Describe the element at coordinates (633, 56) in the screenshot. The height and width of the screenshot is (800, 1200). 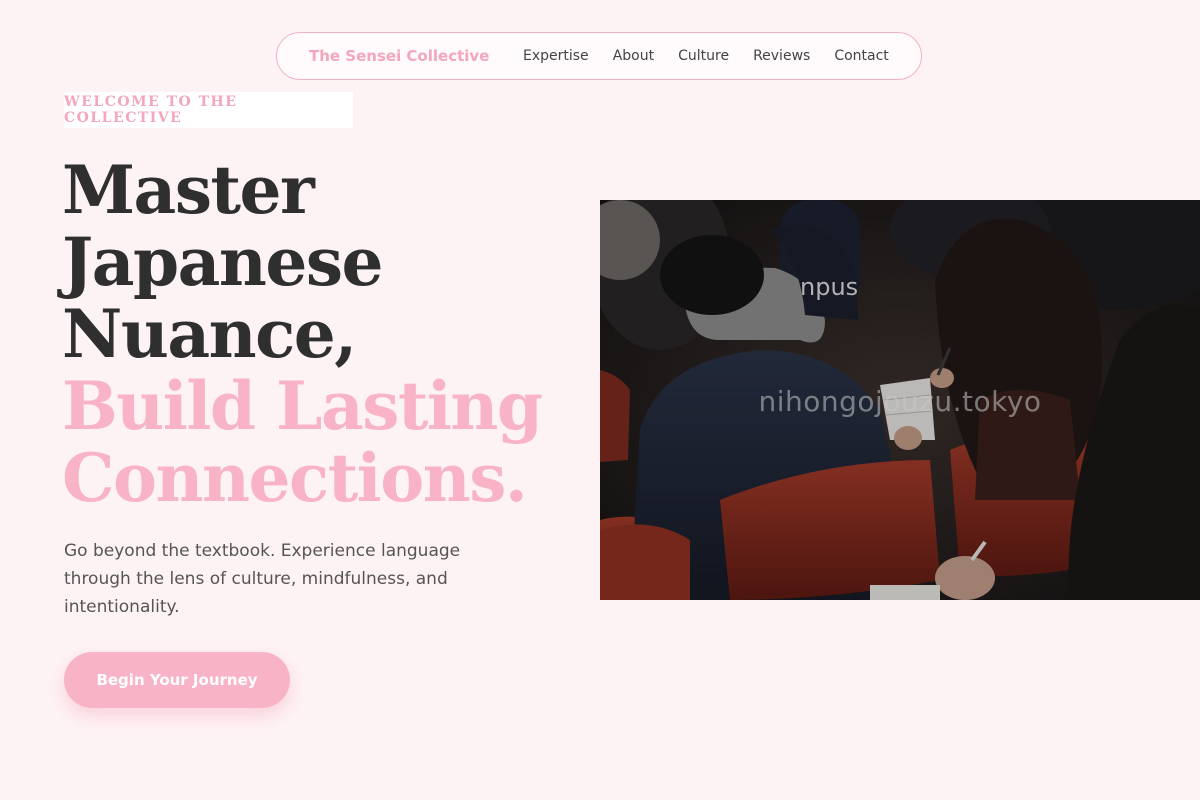
I see `nav-link-about: About` at that location.